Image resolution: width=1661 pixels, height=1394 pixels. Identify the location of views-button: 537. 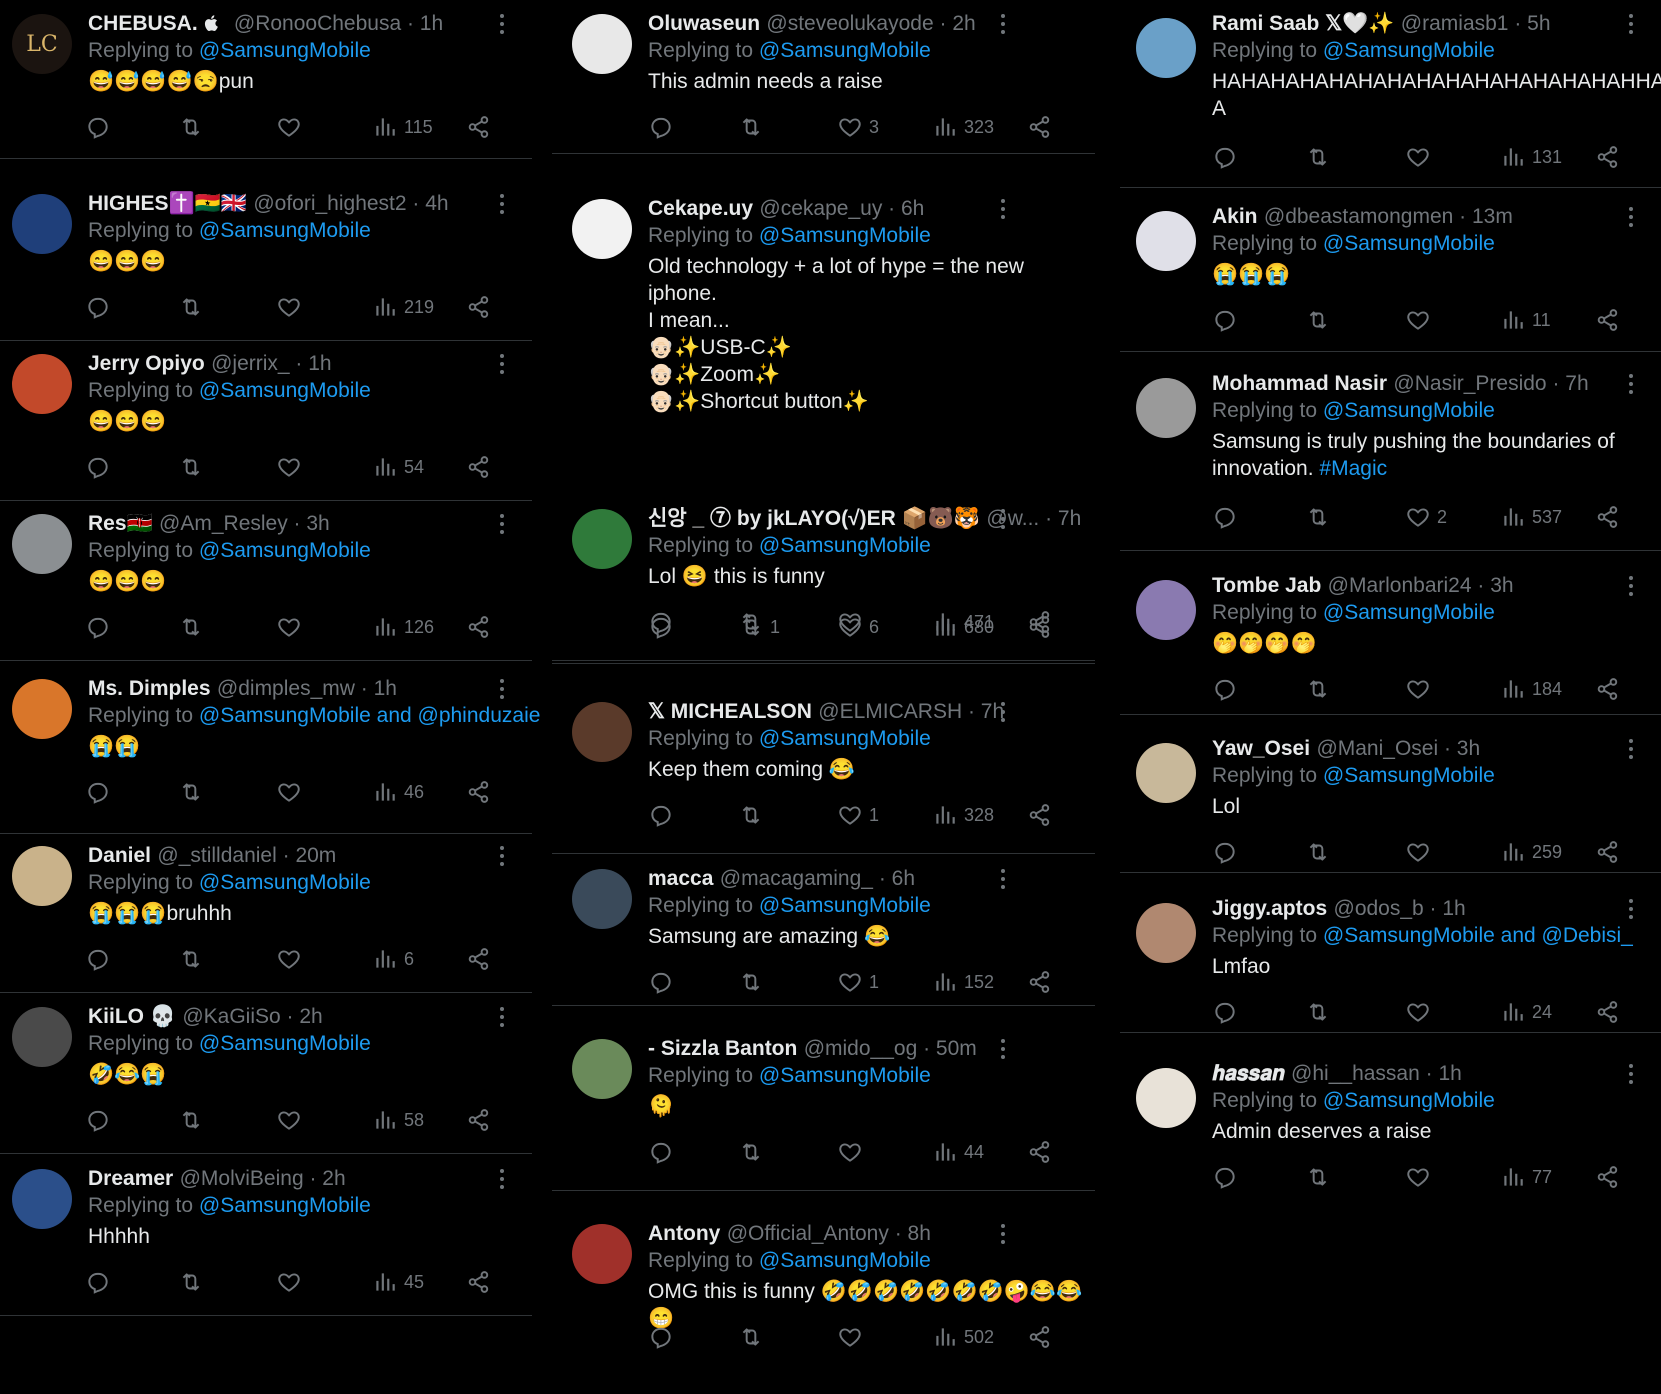
(1531, 517).